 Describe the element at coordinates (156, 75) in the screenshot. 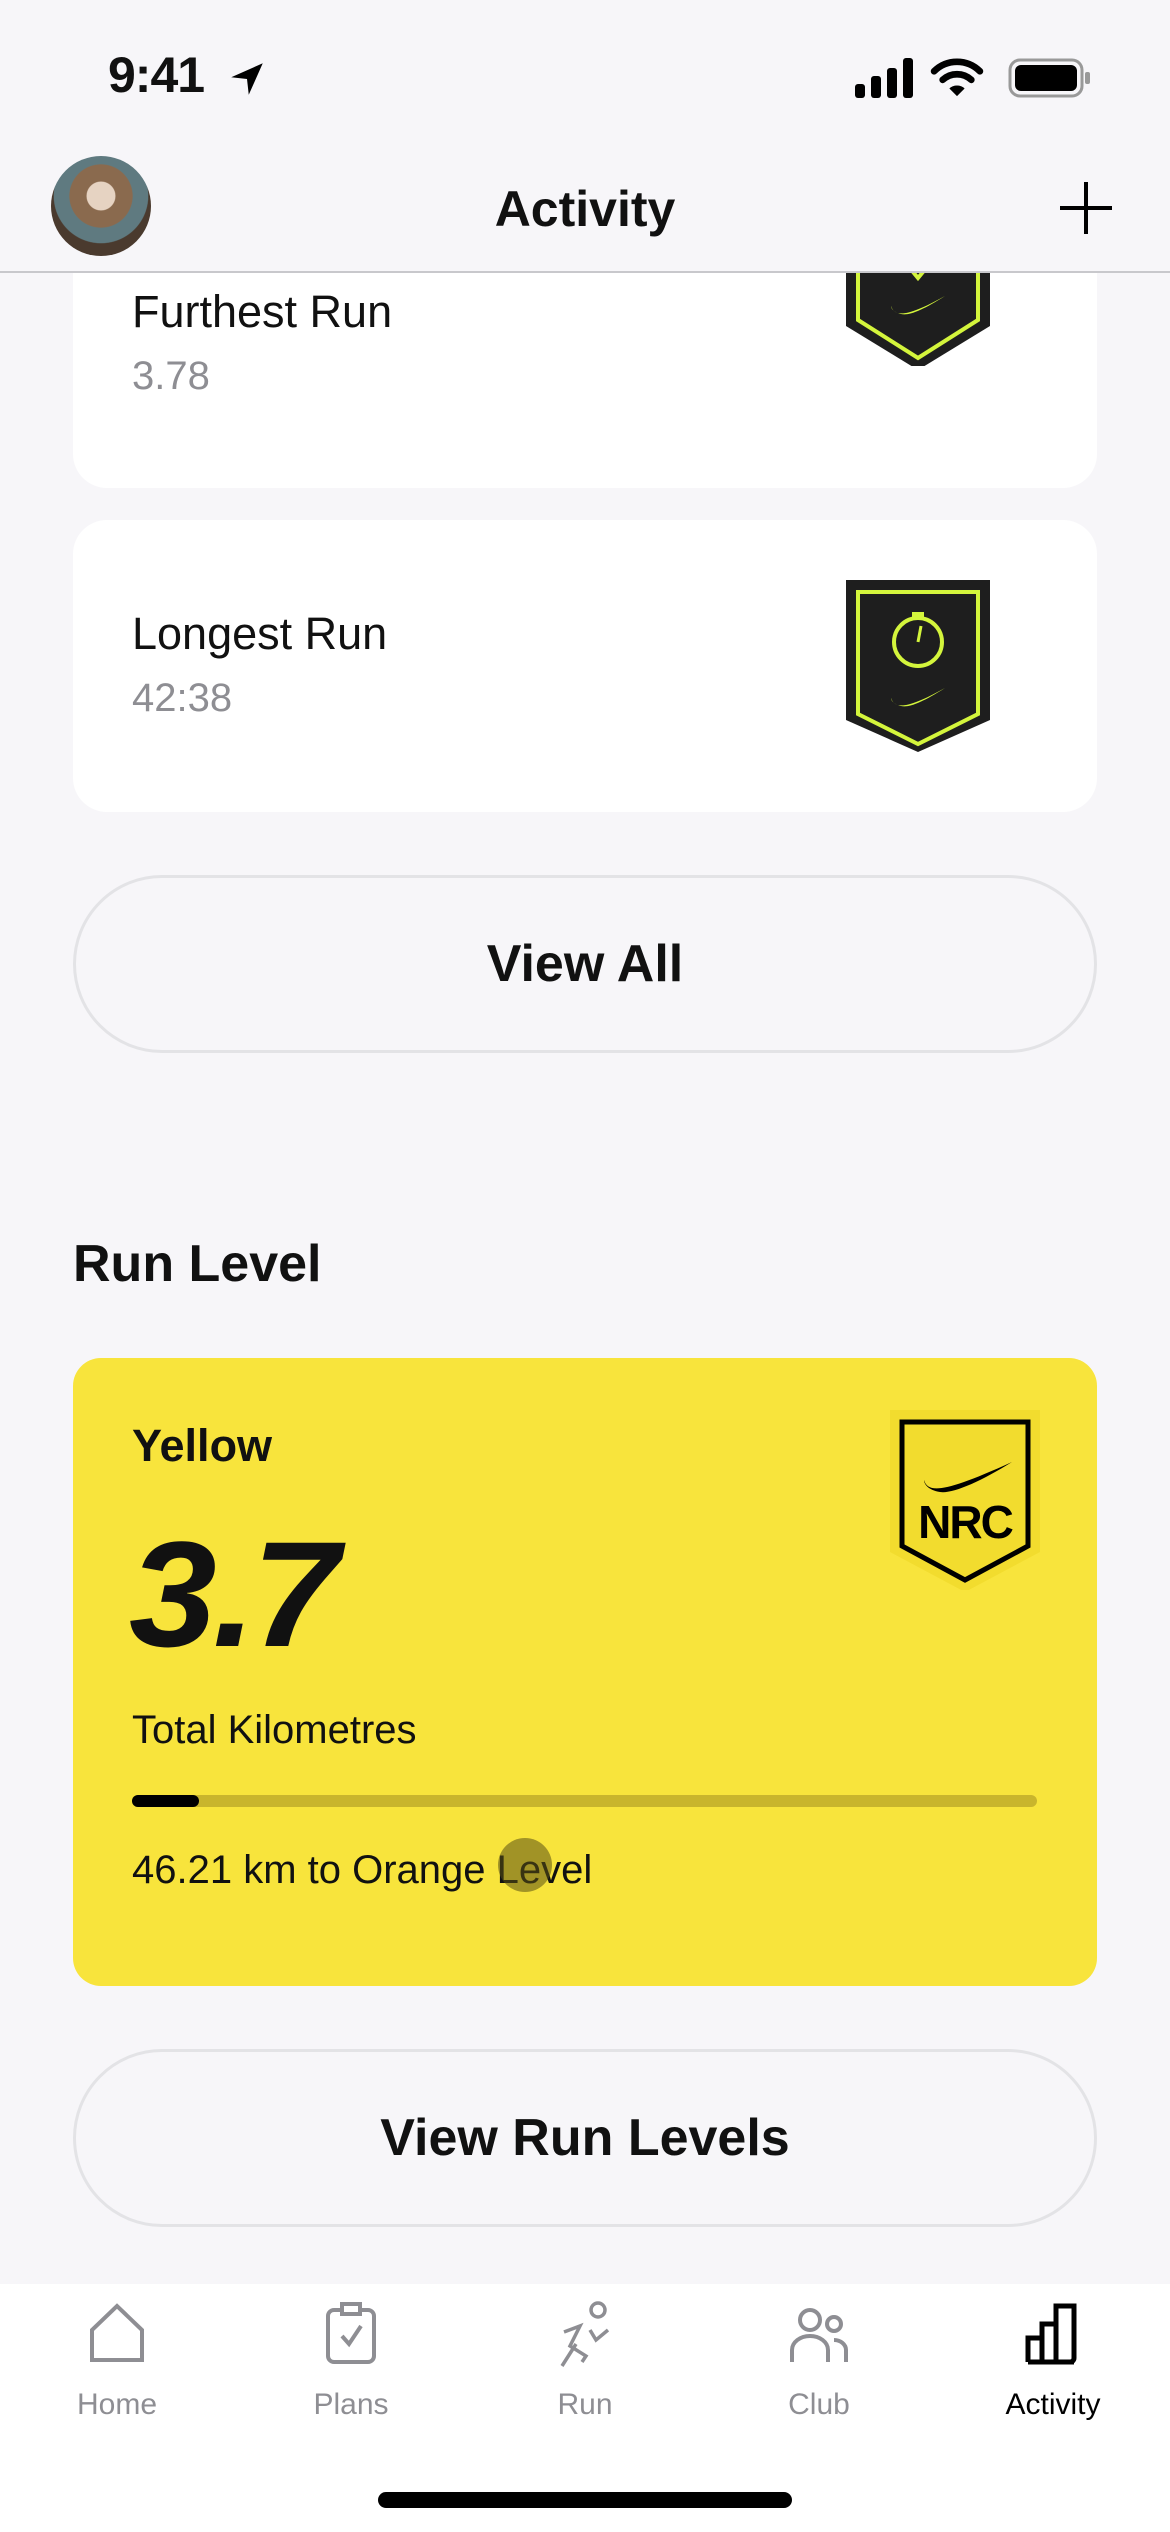

I see `status-time: 9:41` at that location.